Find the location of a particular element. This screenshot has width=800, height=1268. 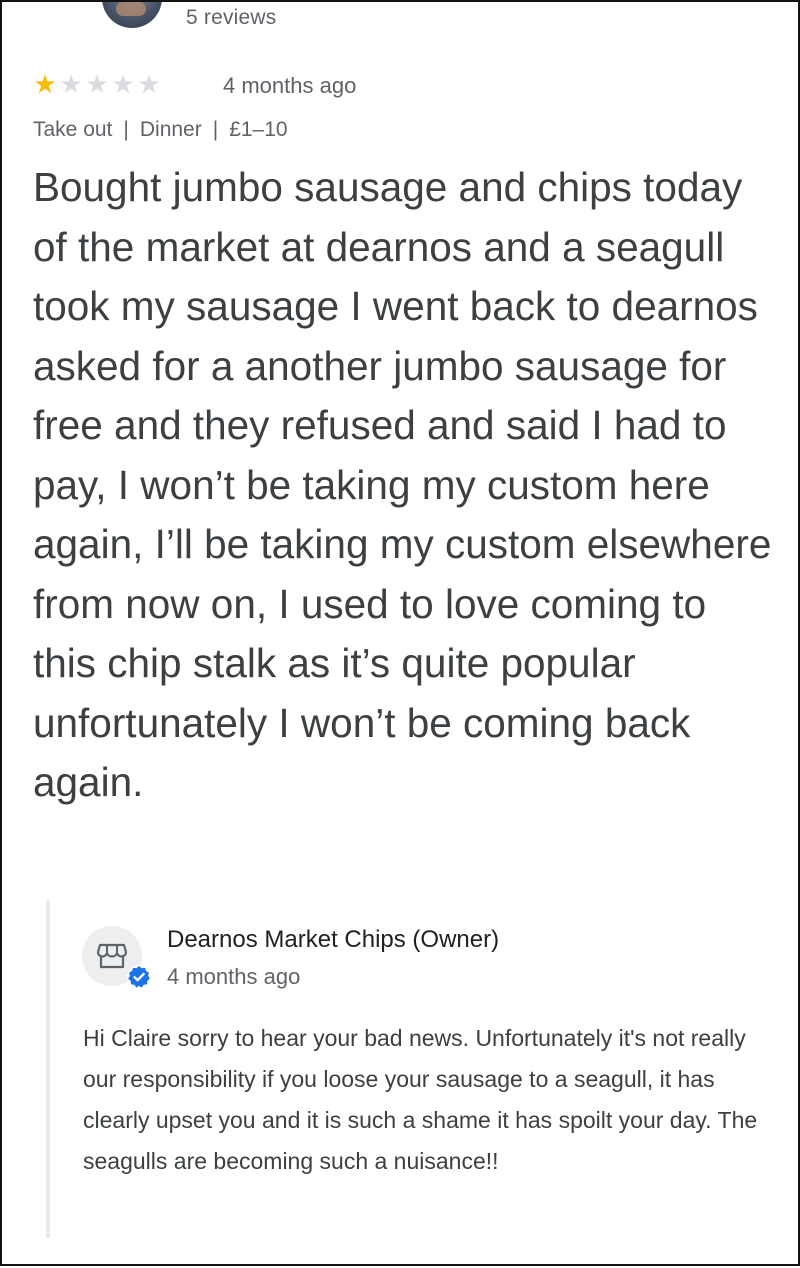

reply-divider is located at coordinates (48, 1069).